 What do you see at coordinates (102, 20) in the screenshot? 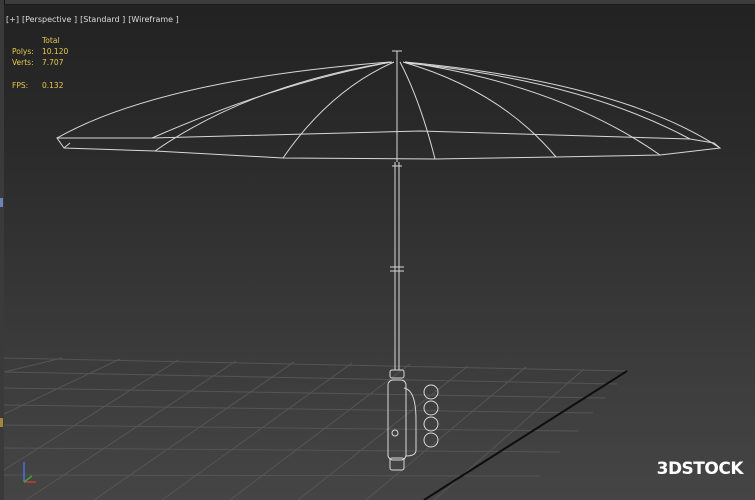
I see `viewport-shading-menu: [Standard ]` at bounding box center [102, 20].